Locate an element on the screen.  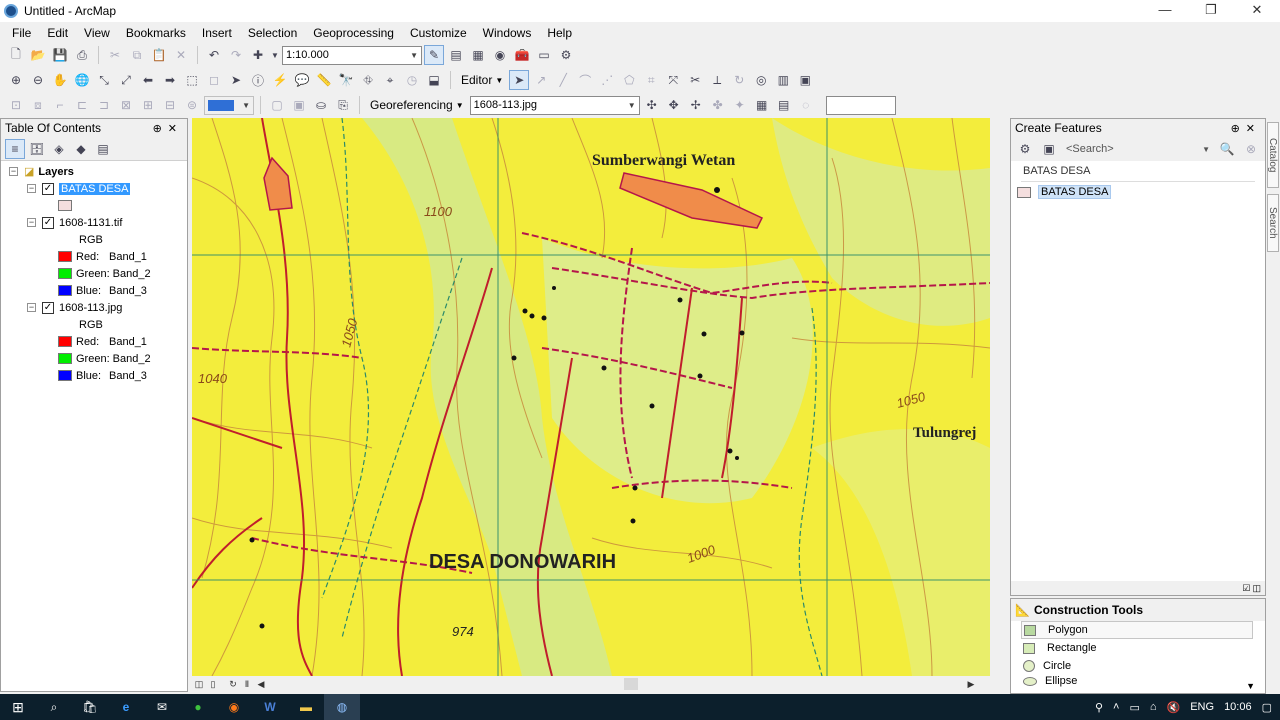
layer-1608-1131: − ✓ 1608-1131.tif is located at coordinates (74, 222).